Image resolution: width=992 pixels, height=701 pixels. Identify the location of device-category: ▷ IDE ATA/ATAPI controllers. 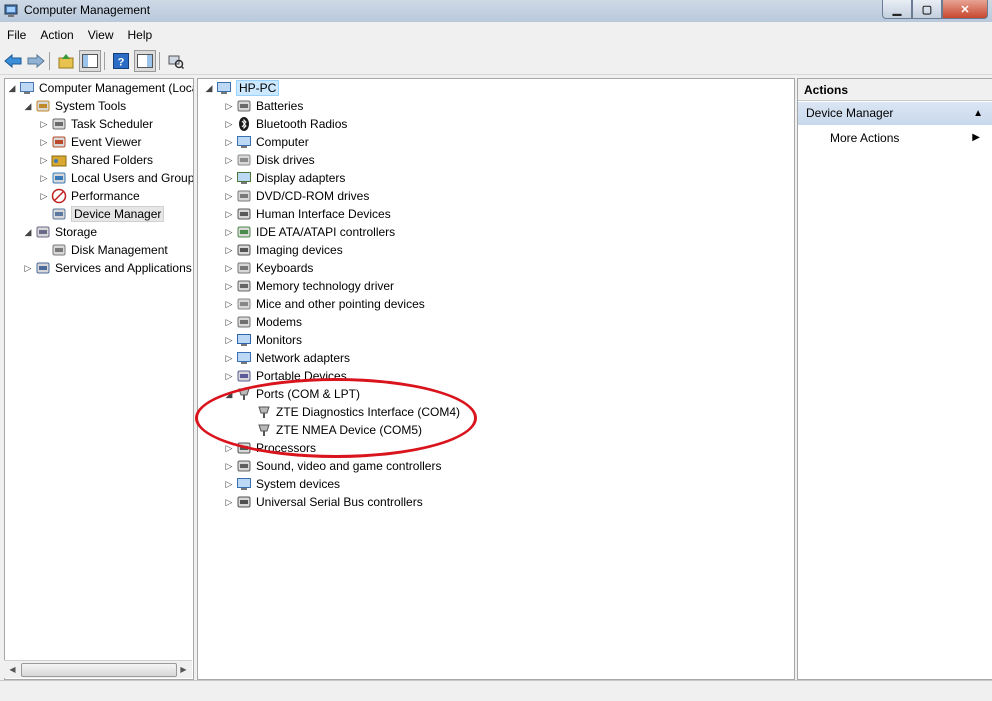
(310, 232).